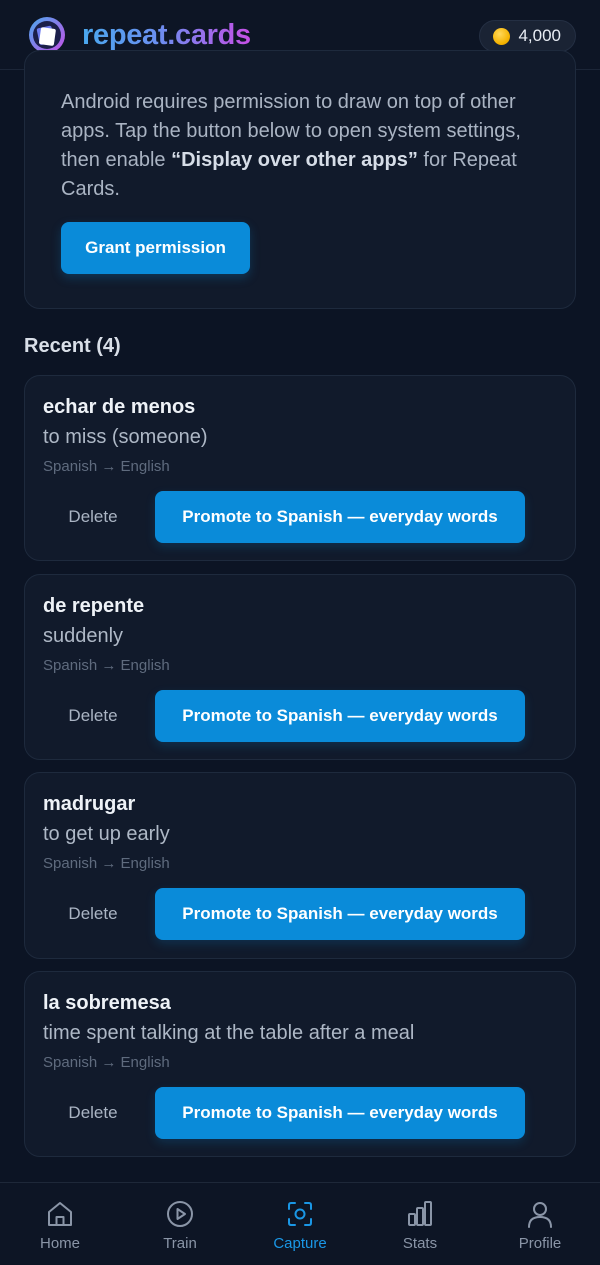 Image resolution: width=600 pixels, height=1265 pixels. What do you see at coordinates (107, 1003) in the screenshot?
I see `card-term: la sobremesa` at bounding box center [107, 1003].